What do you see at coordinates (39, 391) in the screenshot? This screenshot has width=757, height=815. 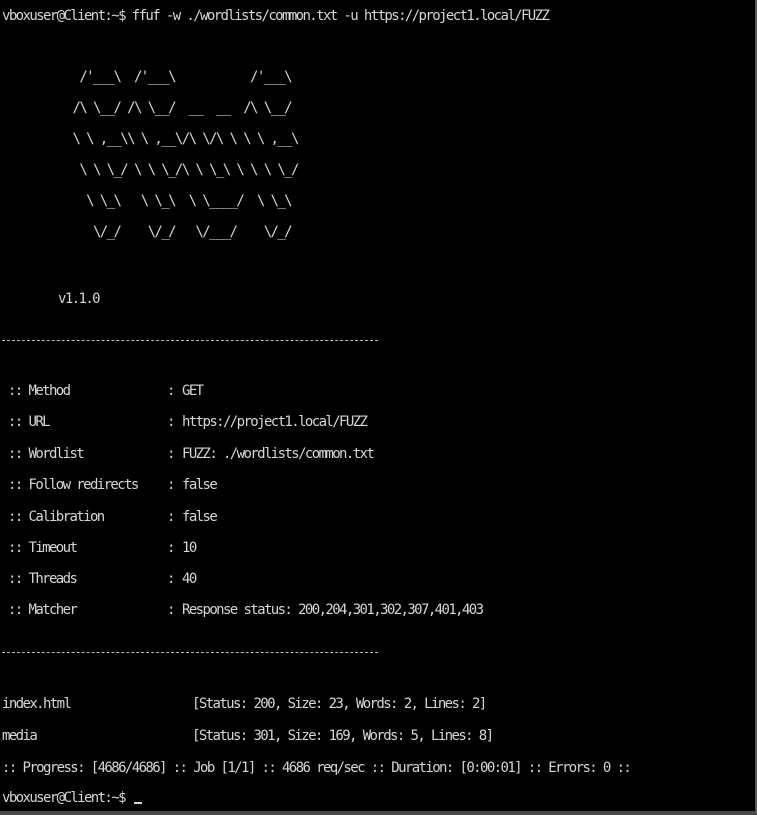 I see `config-key: :: Method` at bounding box center [39, 391].